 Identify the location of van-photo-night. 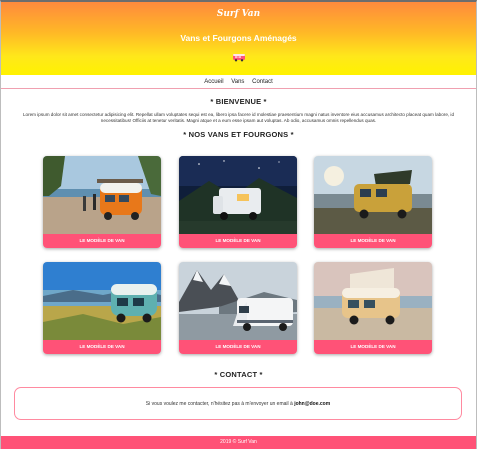
(238, 195).